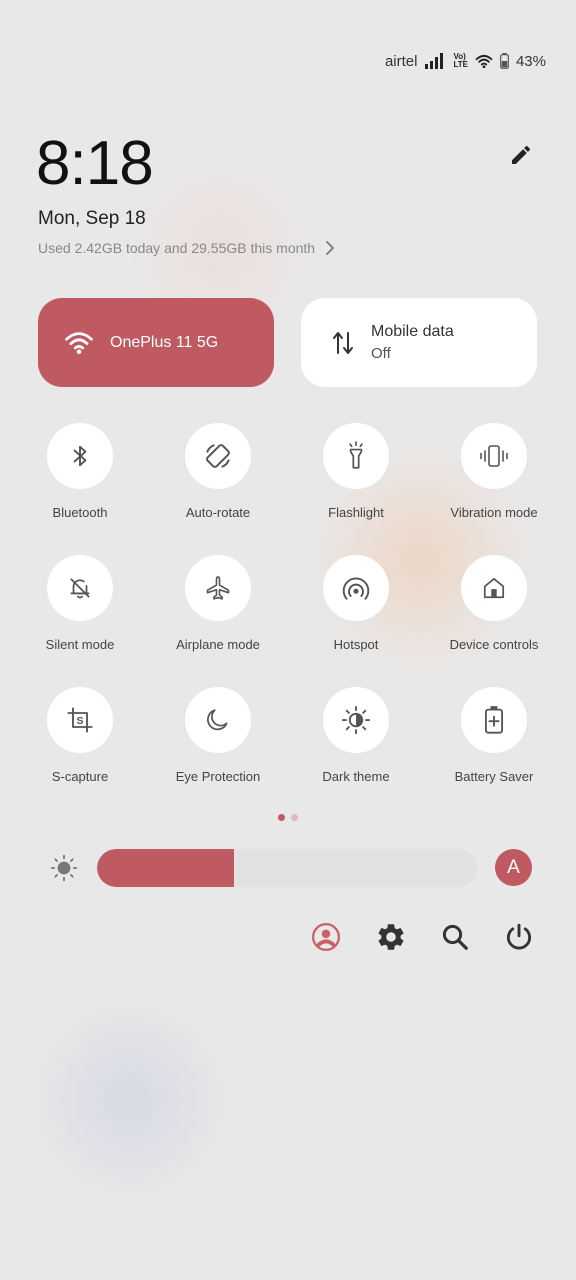 The height and width of the screenshot is (1280, 576). I want to click on power-button, so click(519, 937).